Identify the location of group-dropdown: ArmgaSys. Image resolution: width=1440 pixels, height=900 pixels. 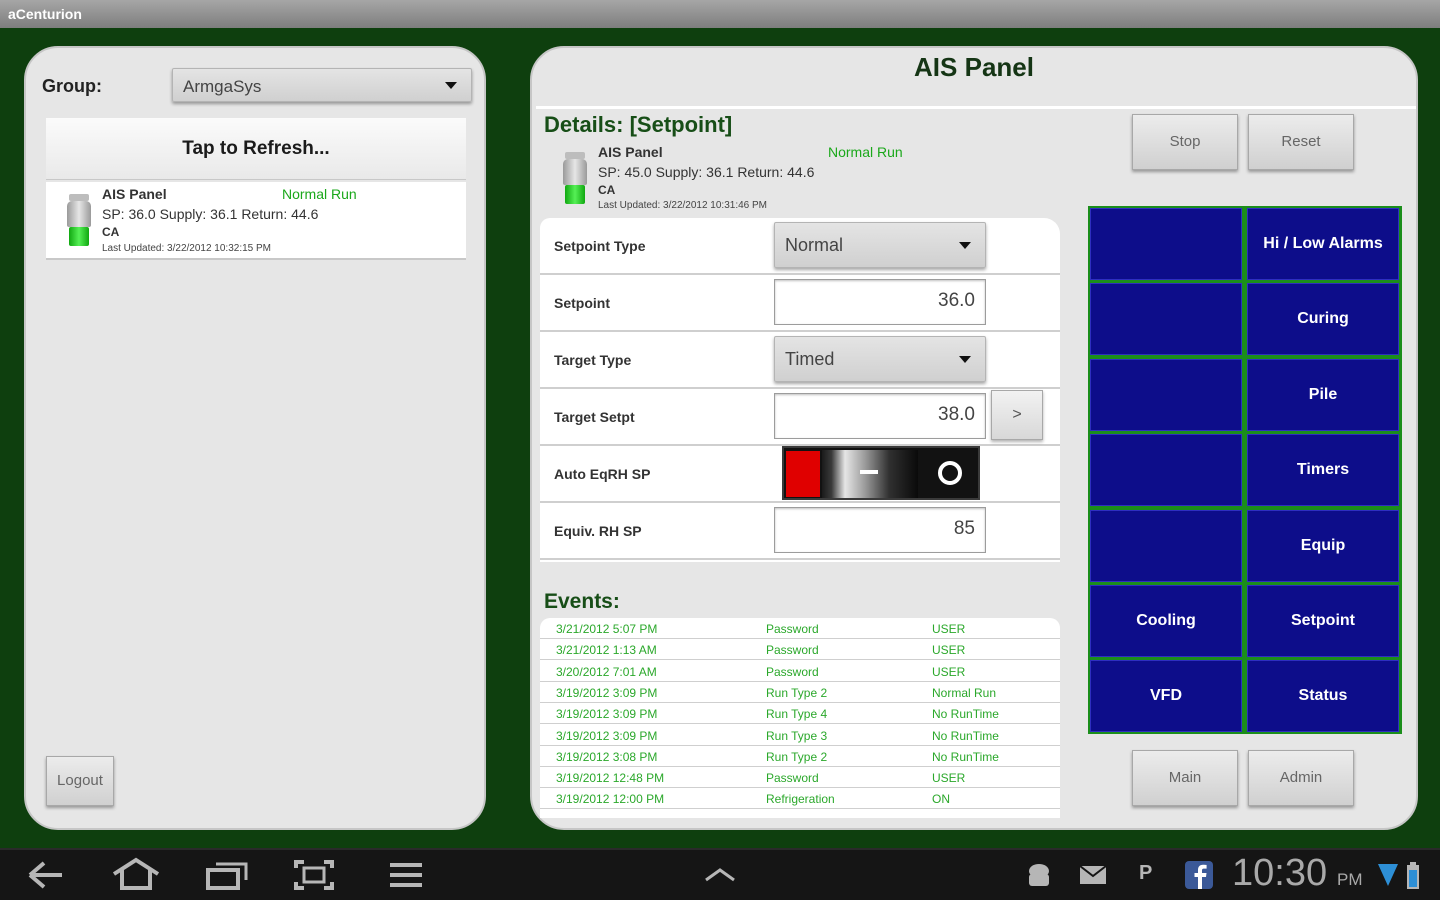
(322, 85).